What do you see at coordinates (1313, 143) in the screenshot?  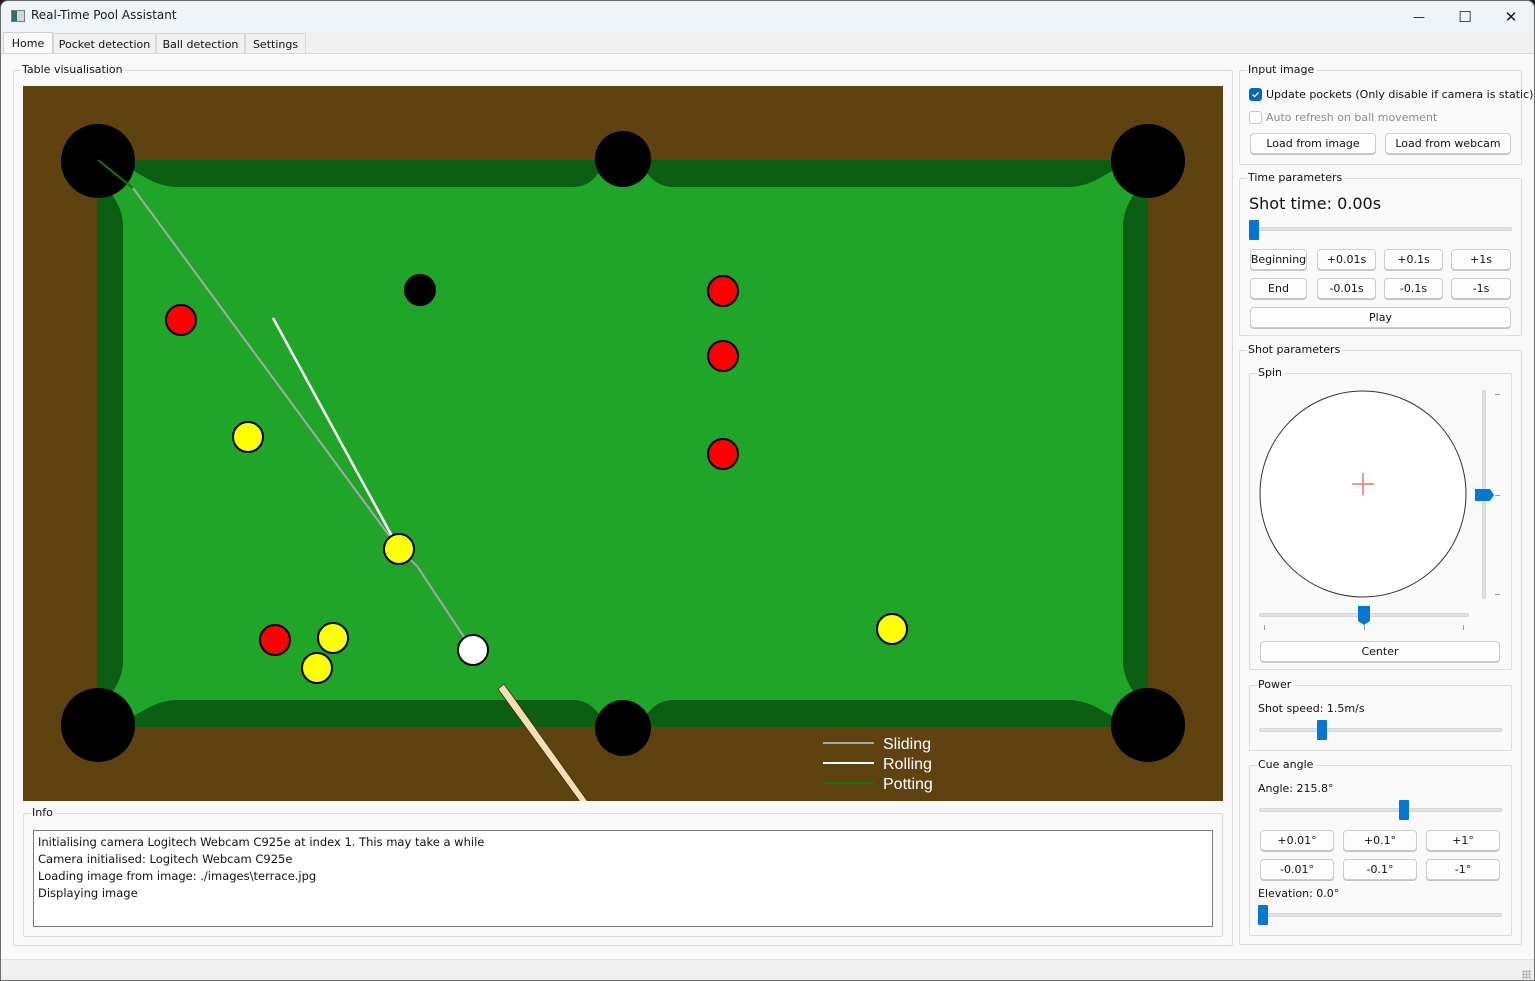 I see `load-from-image-button: Load from image` at bounding box center [1313, 143].